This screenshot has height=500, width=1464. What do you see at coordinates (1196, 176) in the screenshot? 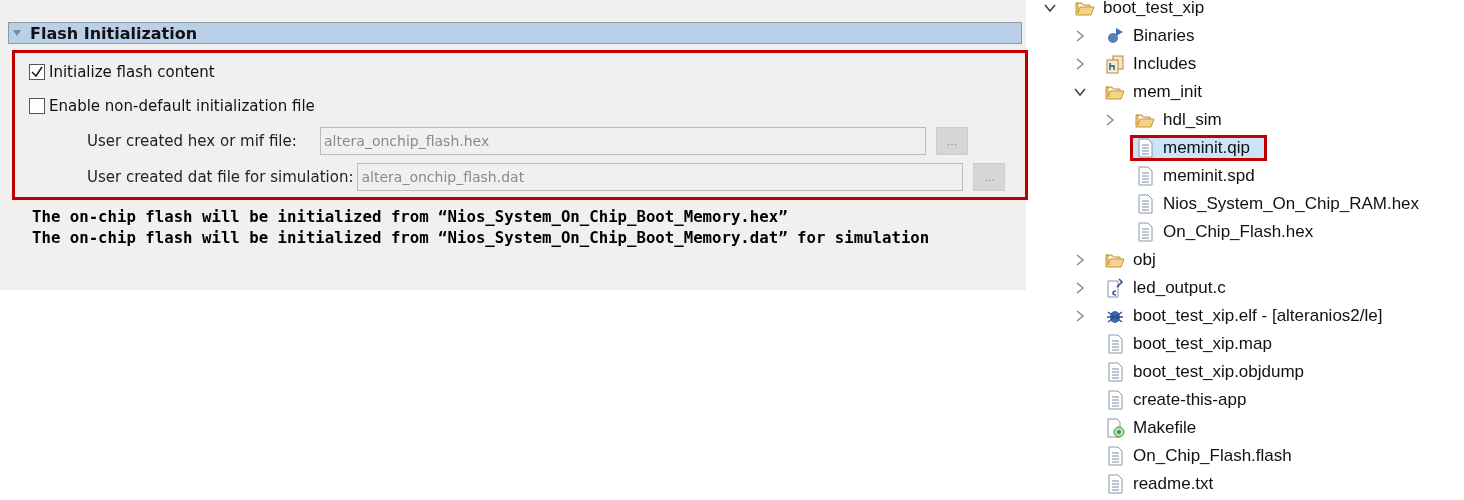
I see `tree-item: meminit.spd` at bounding box center [1196, 176].